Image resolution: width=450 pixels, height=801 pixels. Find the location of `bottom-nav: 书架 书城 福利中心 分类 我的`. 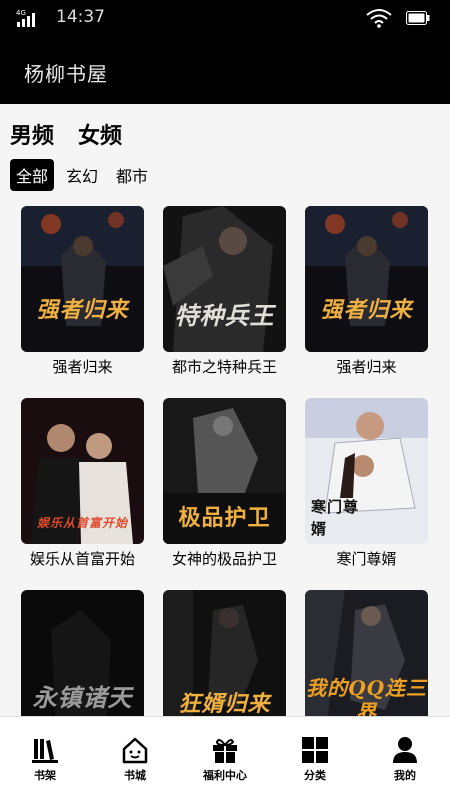

bottom-nav: 书架 书城 福利中心 分类 我的 is located at coordinates (225, 758).